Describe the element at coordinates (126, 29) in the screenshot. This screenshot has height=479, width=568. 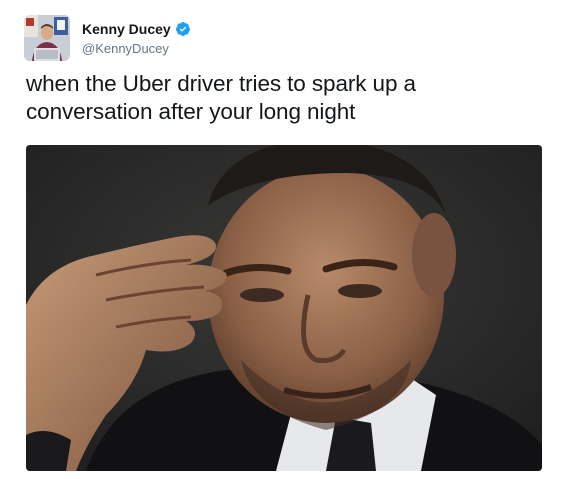
I see `display-name: Kenny Ducey` at that location.